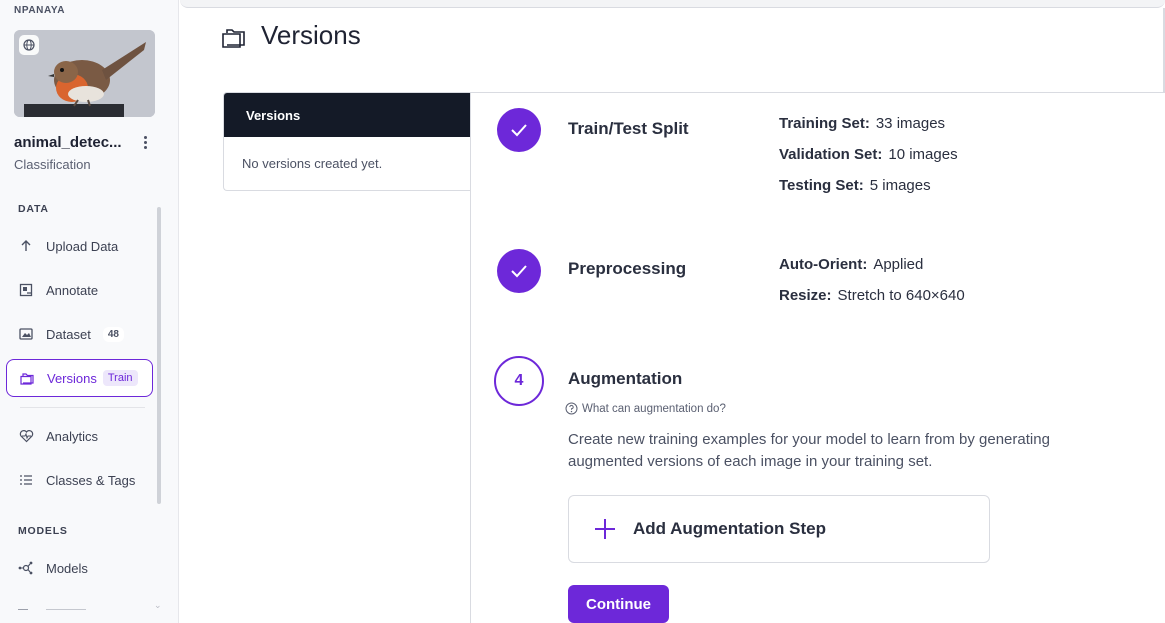 The height and width of the screenshot is (623, 1165). I want to click on split-step-title: Train/Test Split, so click(628, 129).